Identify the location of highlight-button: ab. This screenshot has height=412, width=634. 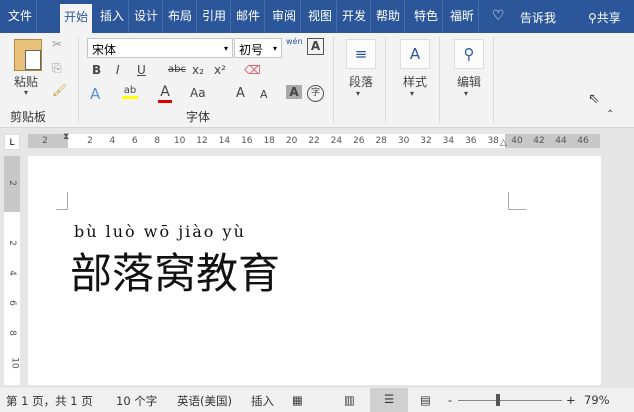
(130, 92).